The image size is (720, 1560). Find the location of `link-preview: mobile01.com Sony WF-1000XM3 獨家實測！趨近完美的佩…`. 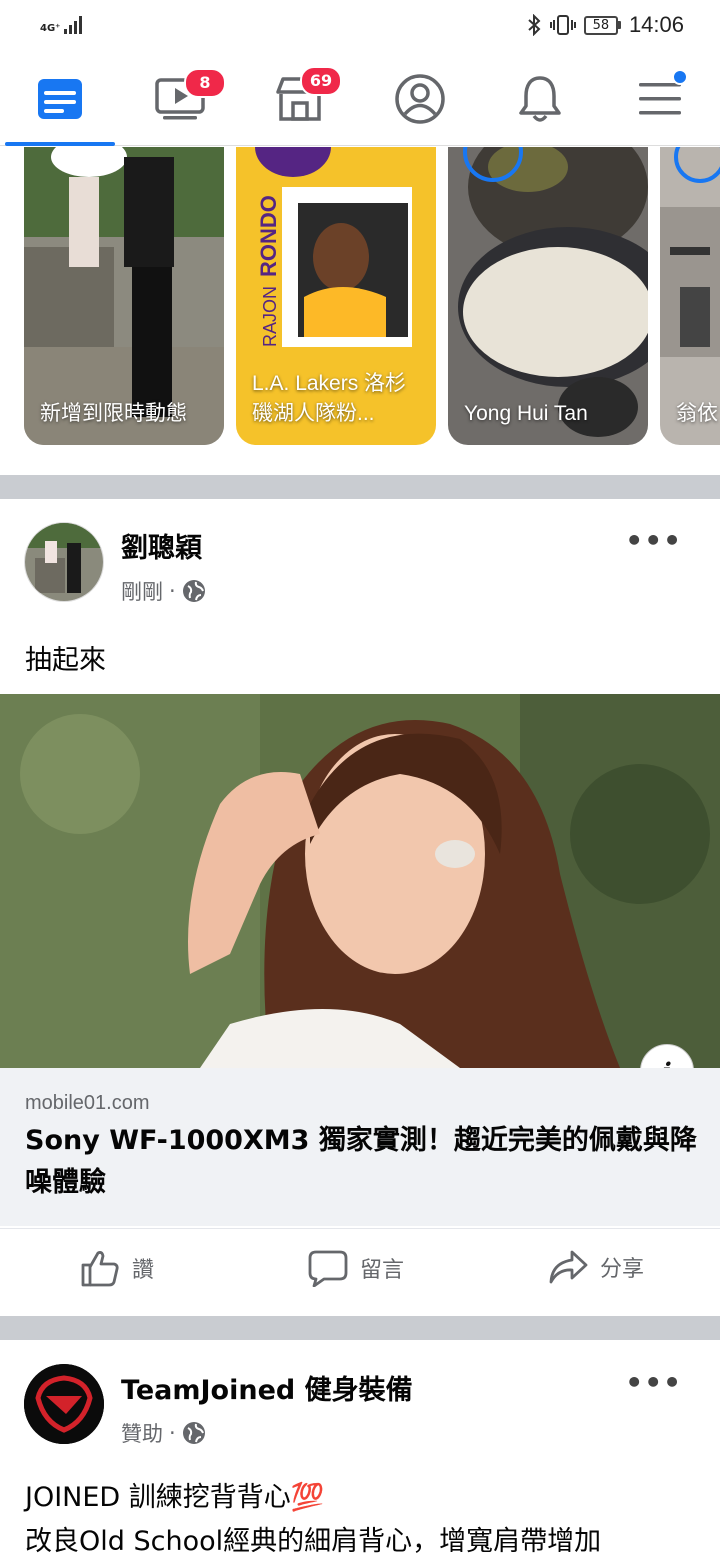

link-preview: mobile01.com Sony WF-1000XM3 獨家實測！趨近完美的佩… is located at coordinates (360, 1147).